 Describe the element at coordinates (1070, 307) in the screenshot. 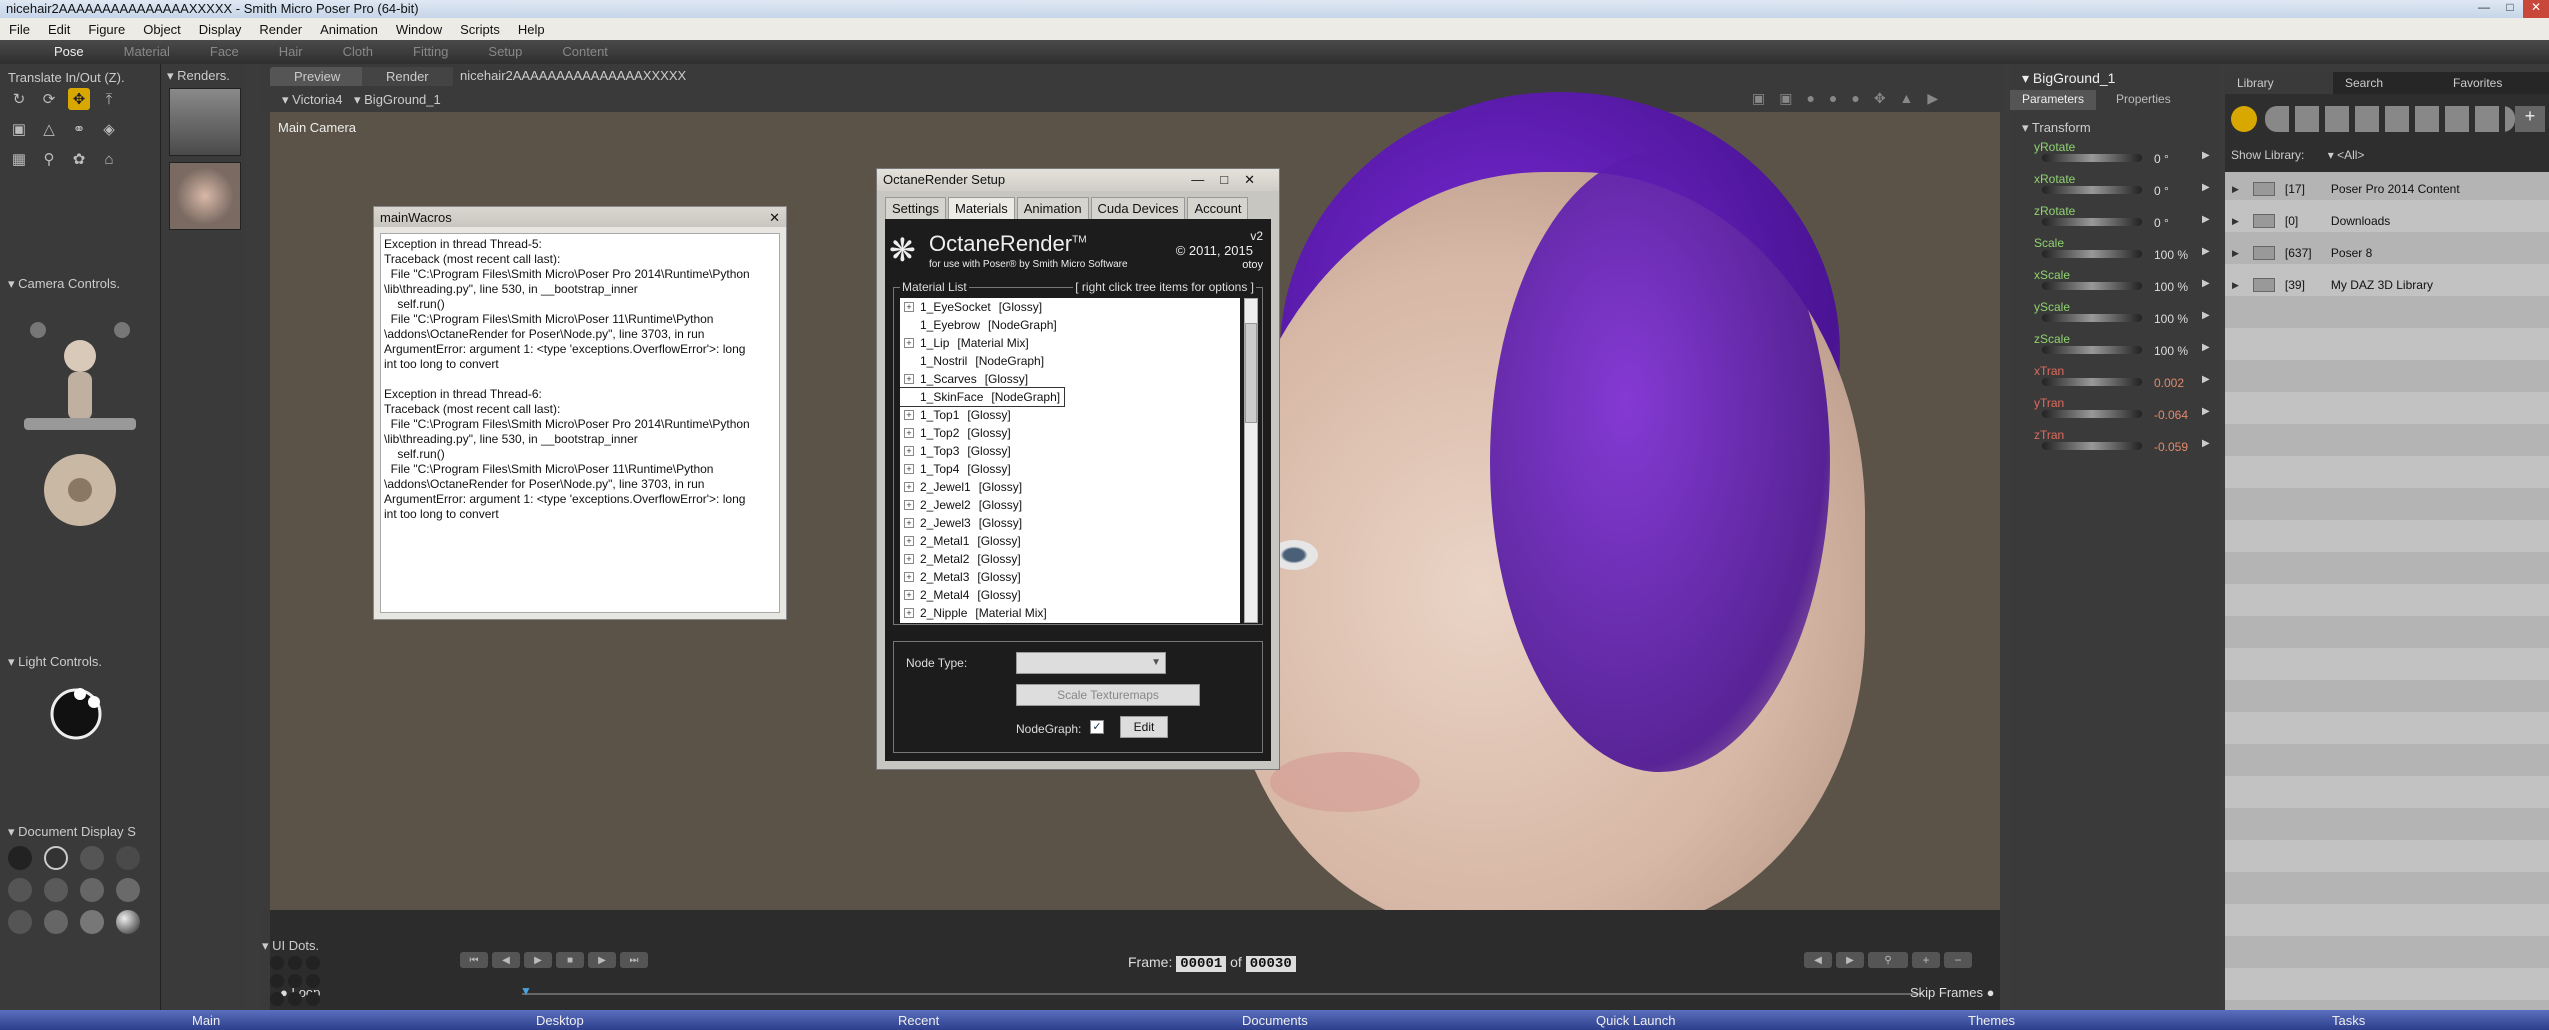

I see `material-item: +1_EyeSocket [Glossy]` at that location.